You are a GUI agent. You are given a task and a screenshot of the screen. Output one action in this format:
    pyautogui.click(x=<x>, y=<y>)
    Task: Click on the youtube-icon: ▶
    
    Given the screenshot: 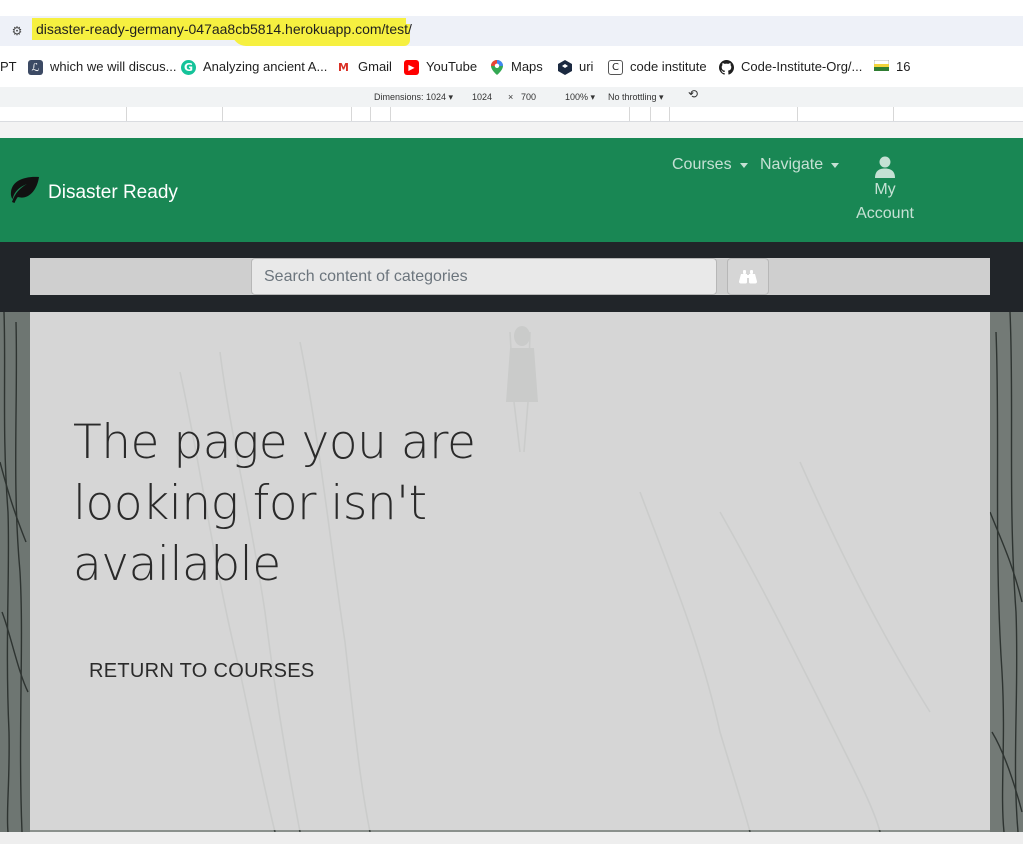 What is the action you would take?
    pyautogui.click(x=411, y=67)
    